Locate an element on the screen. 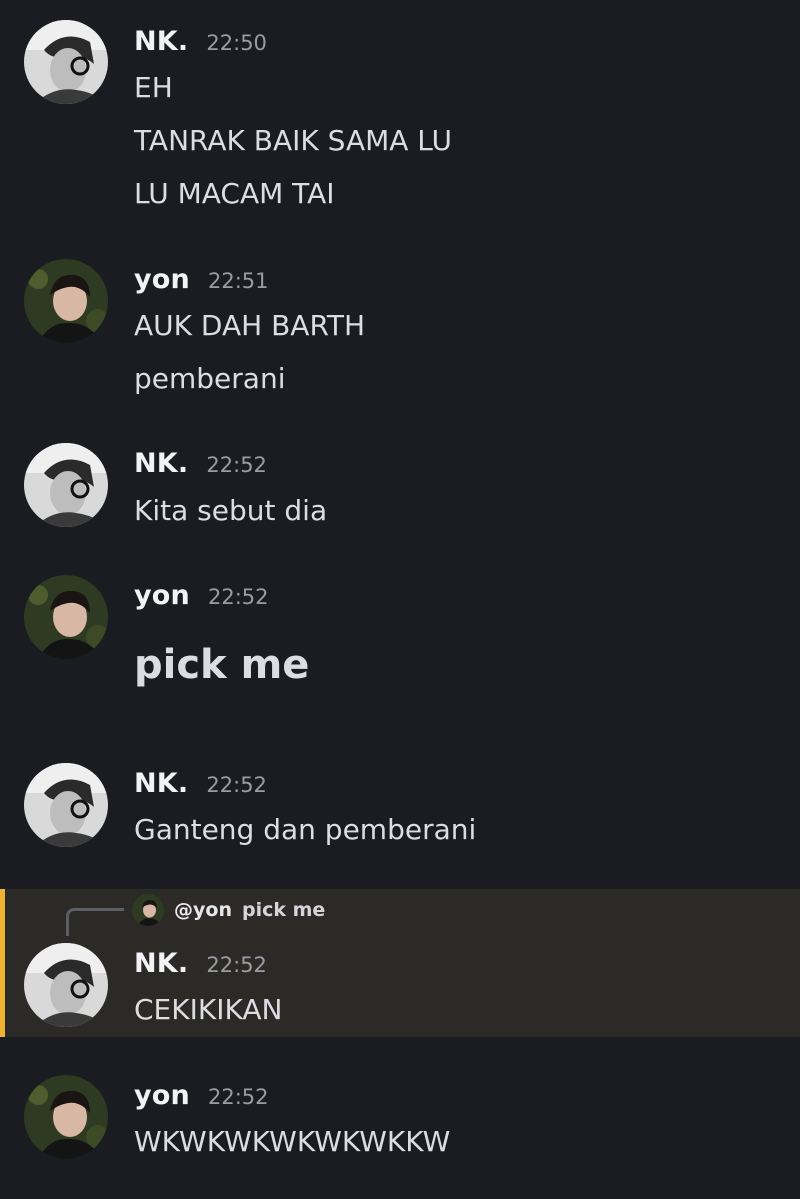 The height and width of the screenshot is (1199, 800). message-text: WKWKWKWKWKWKKW is located at coordinates (292, 1141).